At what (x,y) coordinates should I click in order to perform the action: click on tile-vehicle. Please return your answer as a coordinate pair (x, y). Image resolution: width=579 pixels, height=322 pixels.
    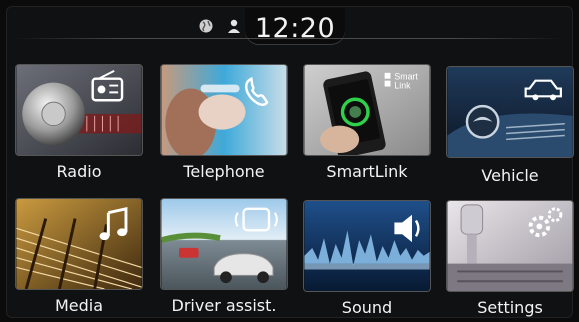
    Looking at the image, I should click on (510, 112).